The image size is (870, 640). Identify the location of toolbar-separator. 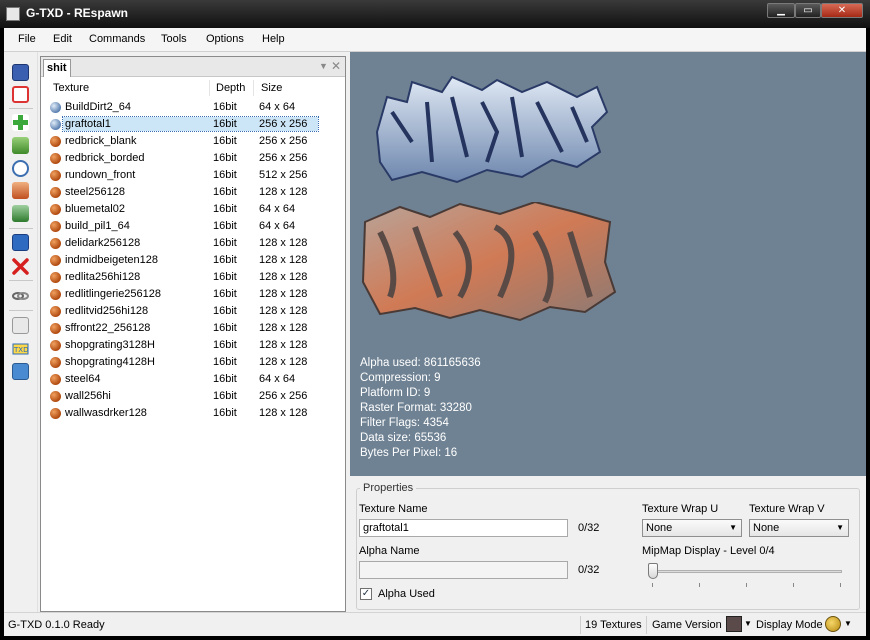
(21, 228).